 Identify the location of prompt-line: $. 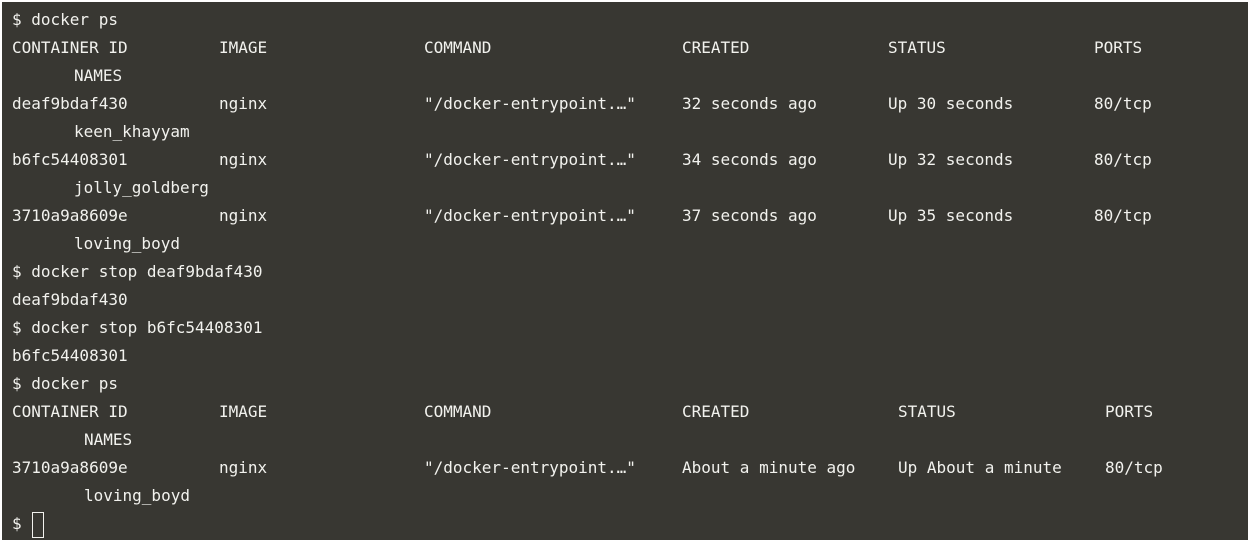
(630, 524).